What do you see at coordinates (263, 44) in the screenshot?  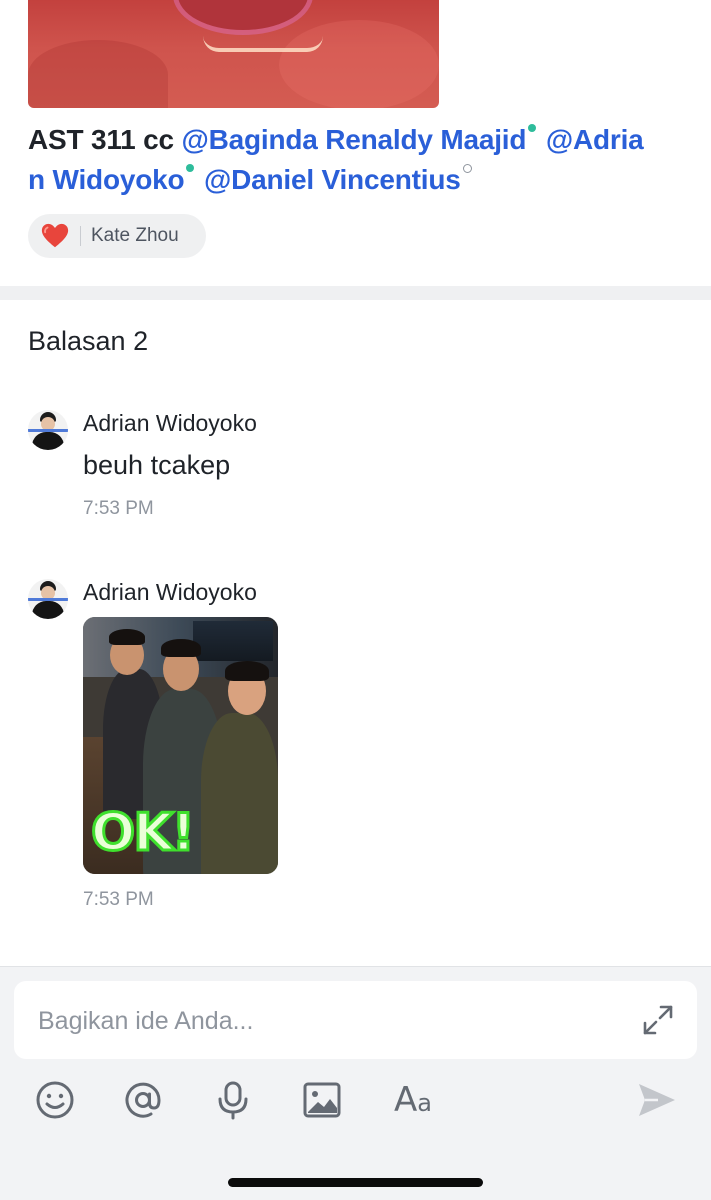 I see `image-highlight` at bounding box center [263, 44].